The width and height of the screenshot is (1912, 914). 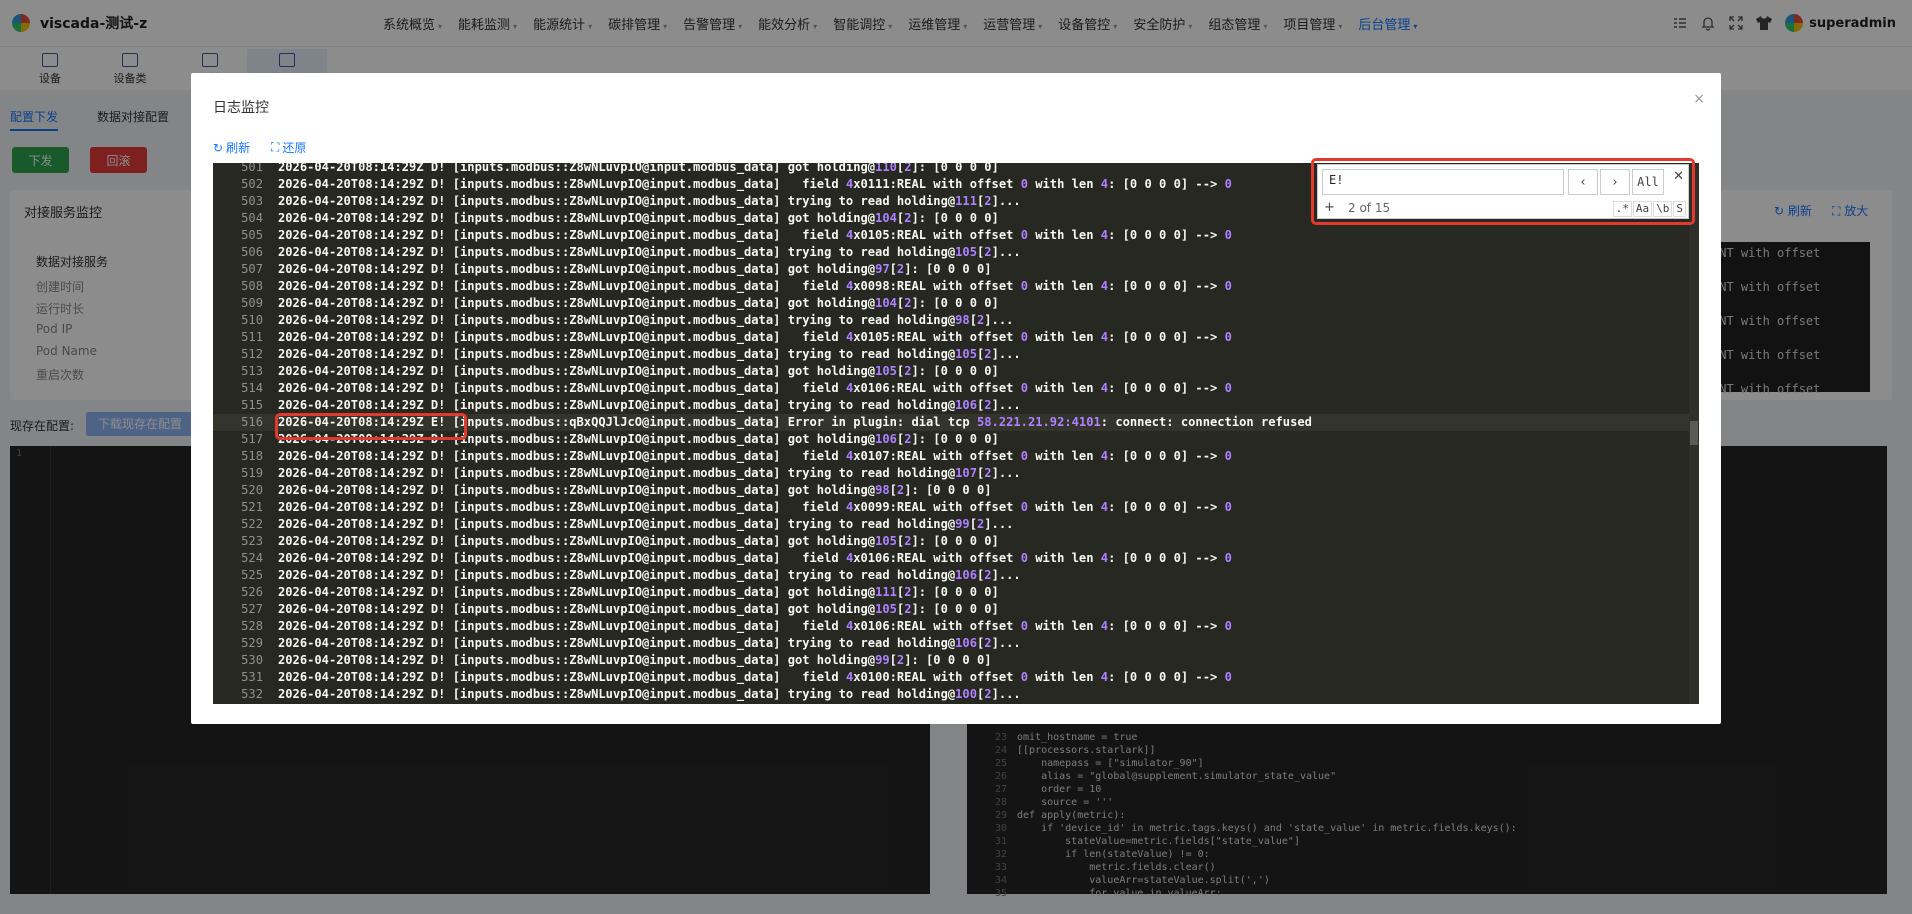 I want to click on restore-label: 还原, so click(x=294, y=148).